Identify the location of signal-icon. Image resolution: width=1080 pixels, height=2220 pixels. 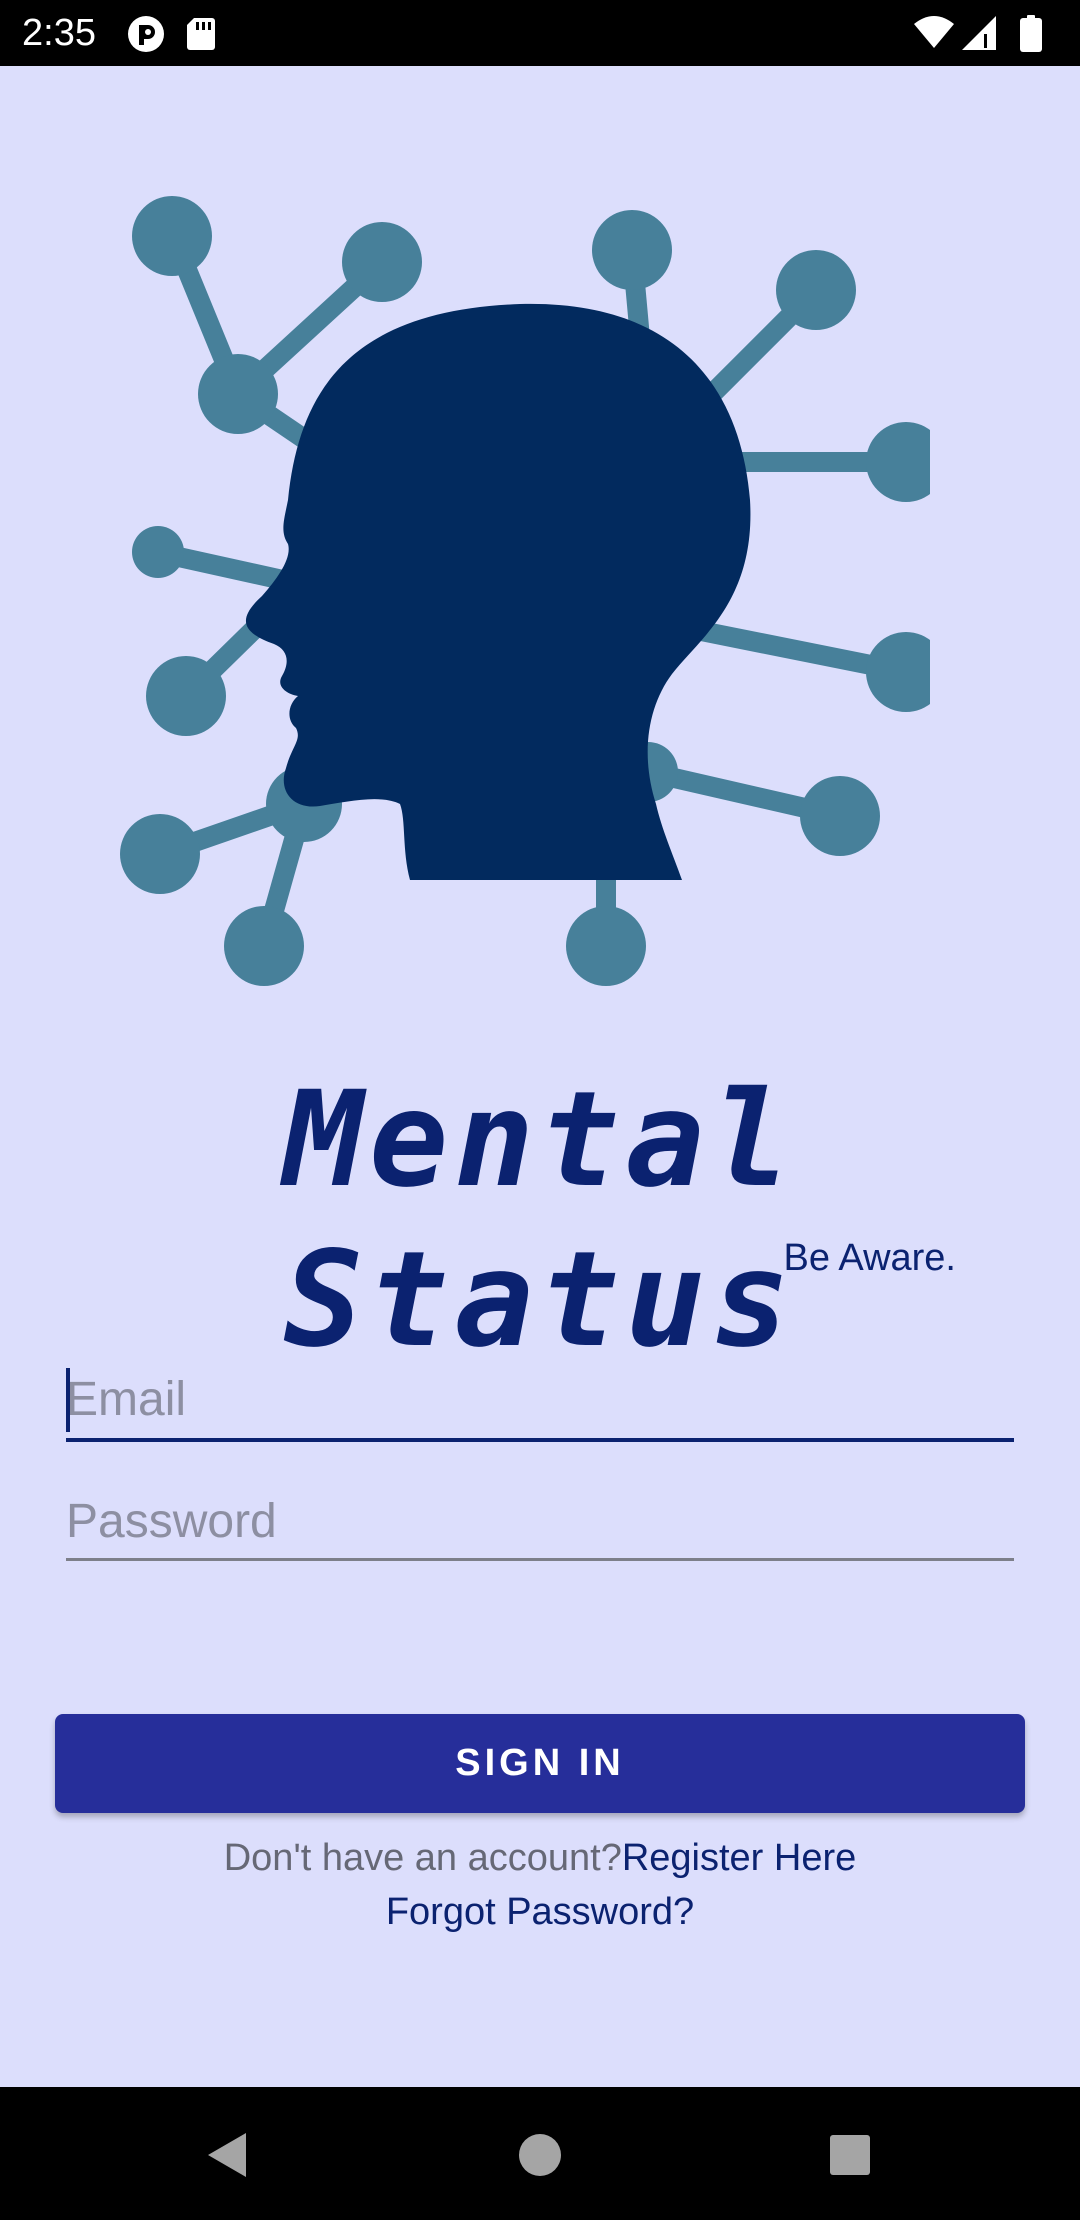
(979, 33).